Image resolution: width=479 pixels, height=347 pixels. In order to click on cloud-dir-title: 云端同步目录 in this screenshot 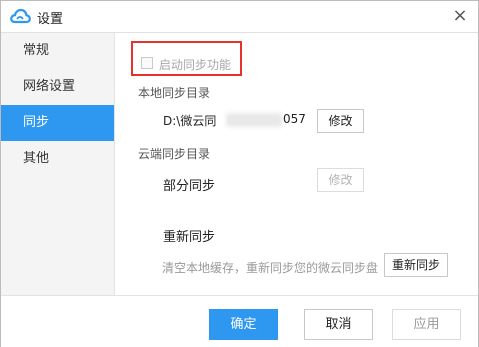, I will do `click(174, 154)`.